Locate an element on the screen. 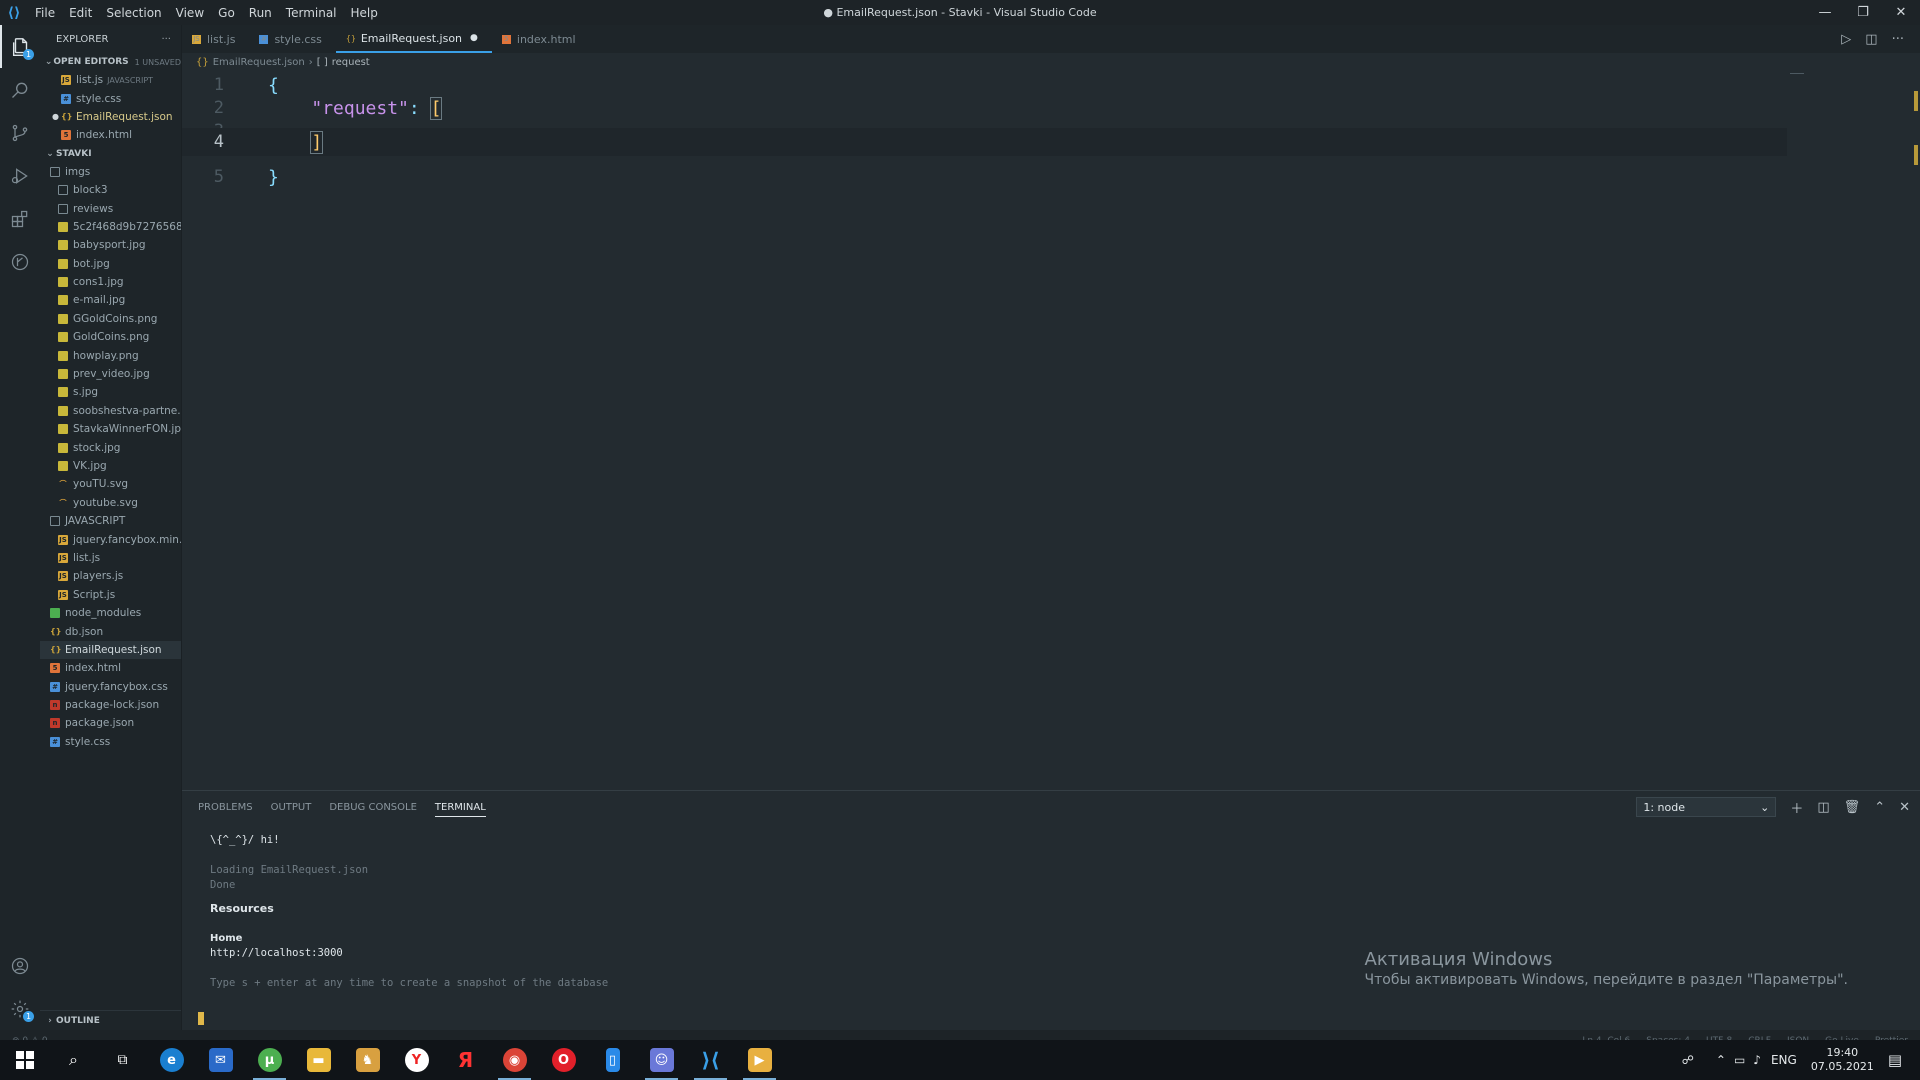  menu-selection: Selection is located at coordinates (133, 13).